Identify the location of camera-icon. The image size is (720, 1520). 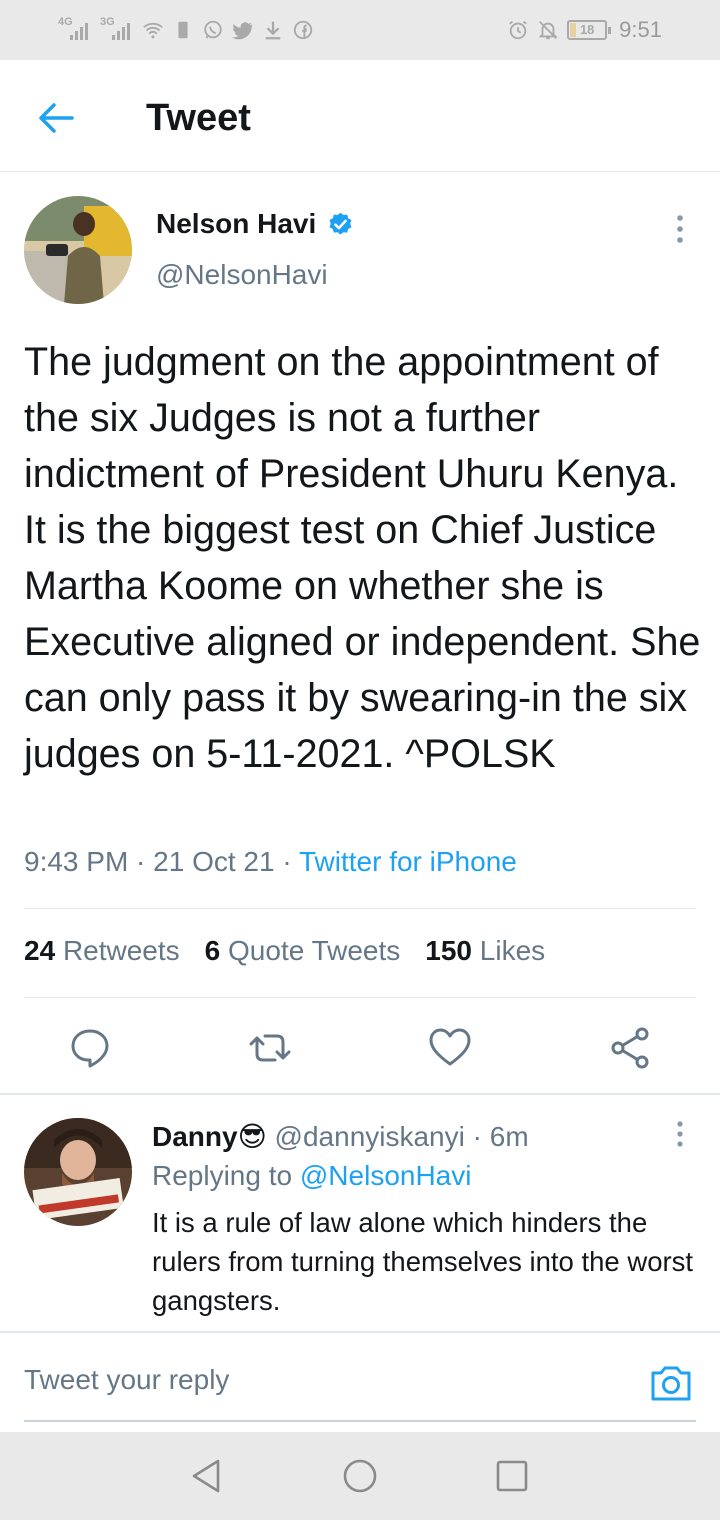
(671, 1383).